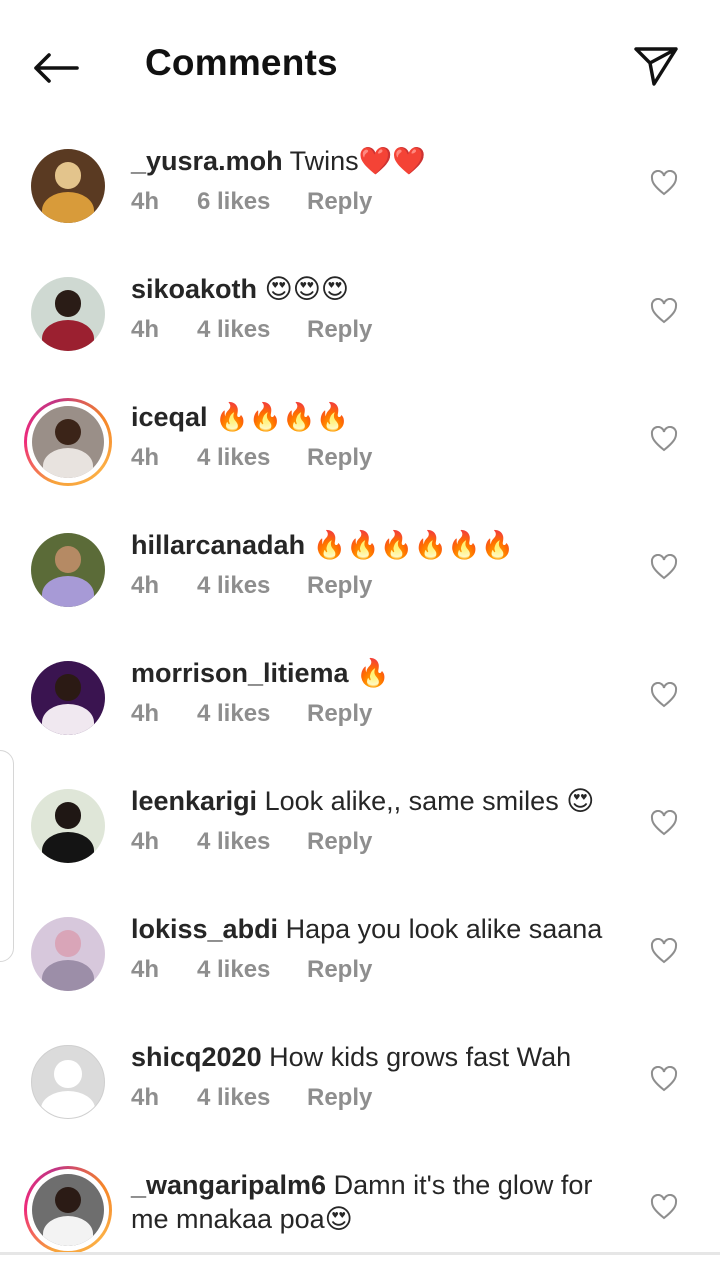 The width and height of the screenshot is (720, 1282). I want to click on comment-username: hillarcanadah, so click(218, 545).